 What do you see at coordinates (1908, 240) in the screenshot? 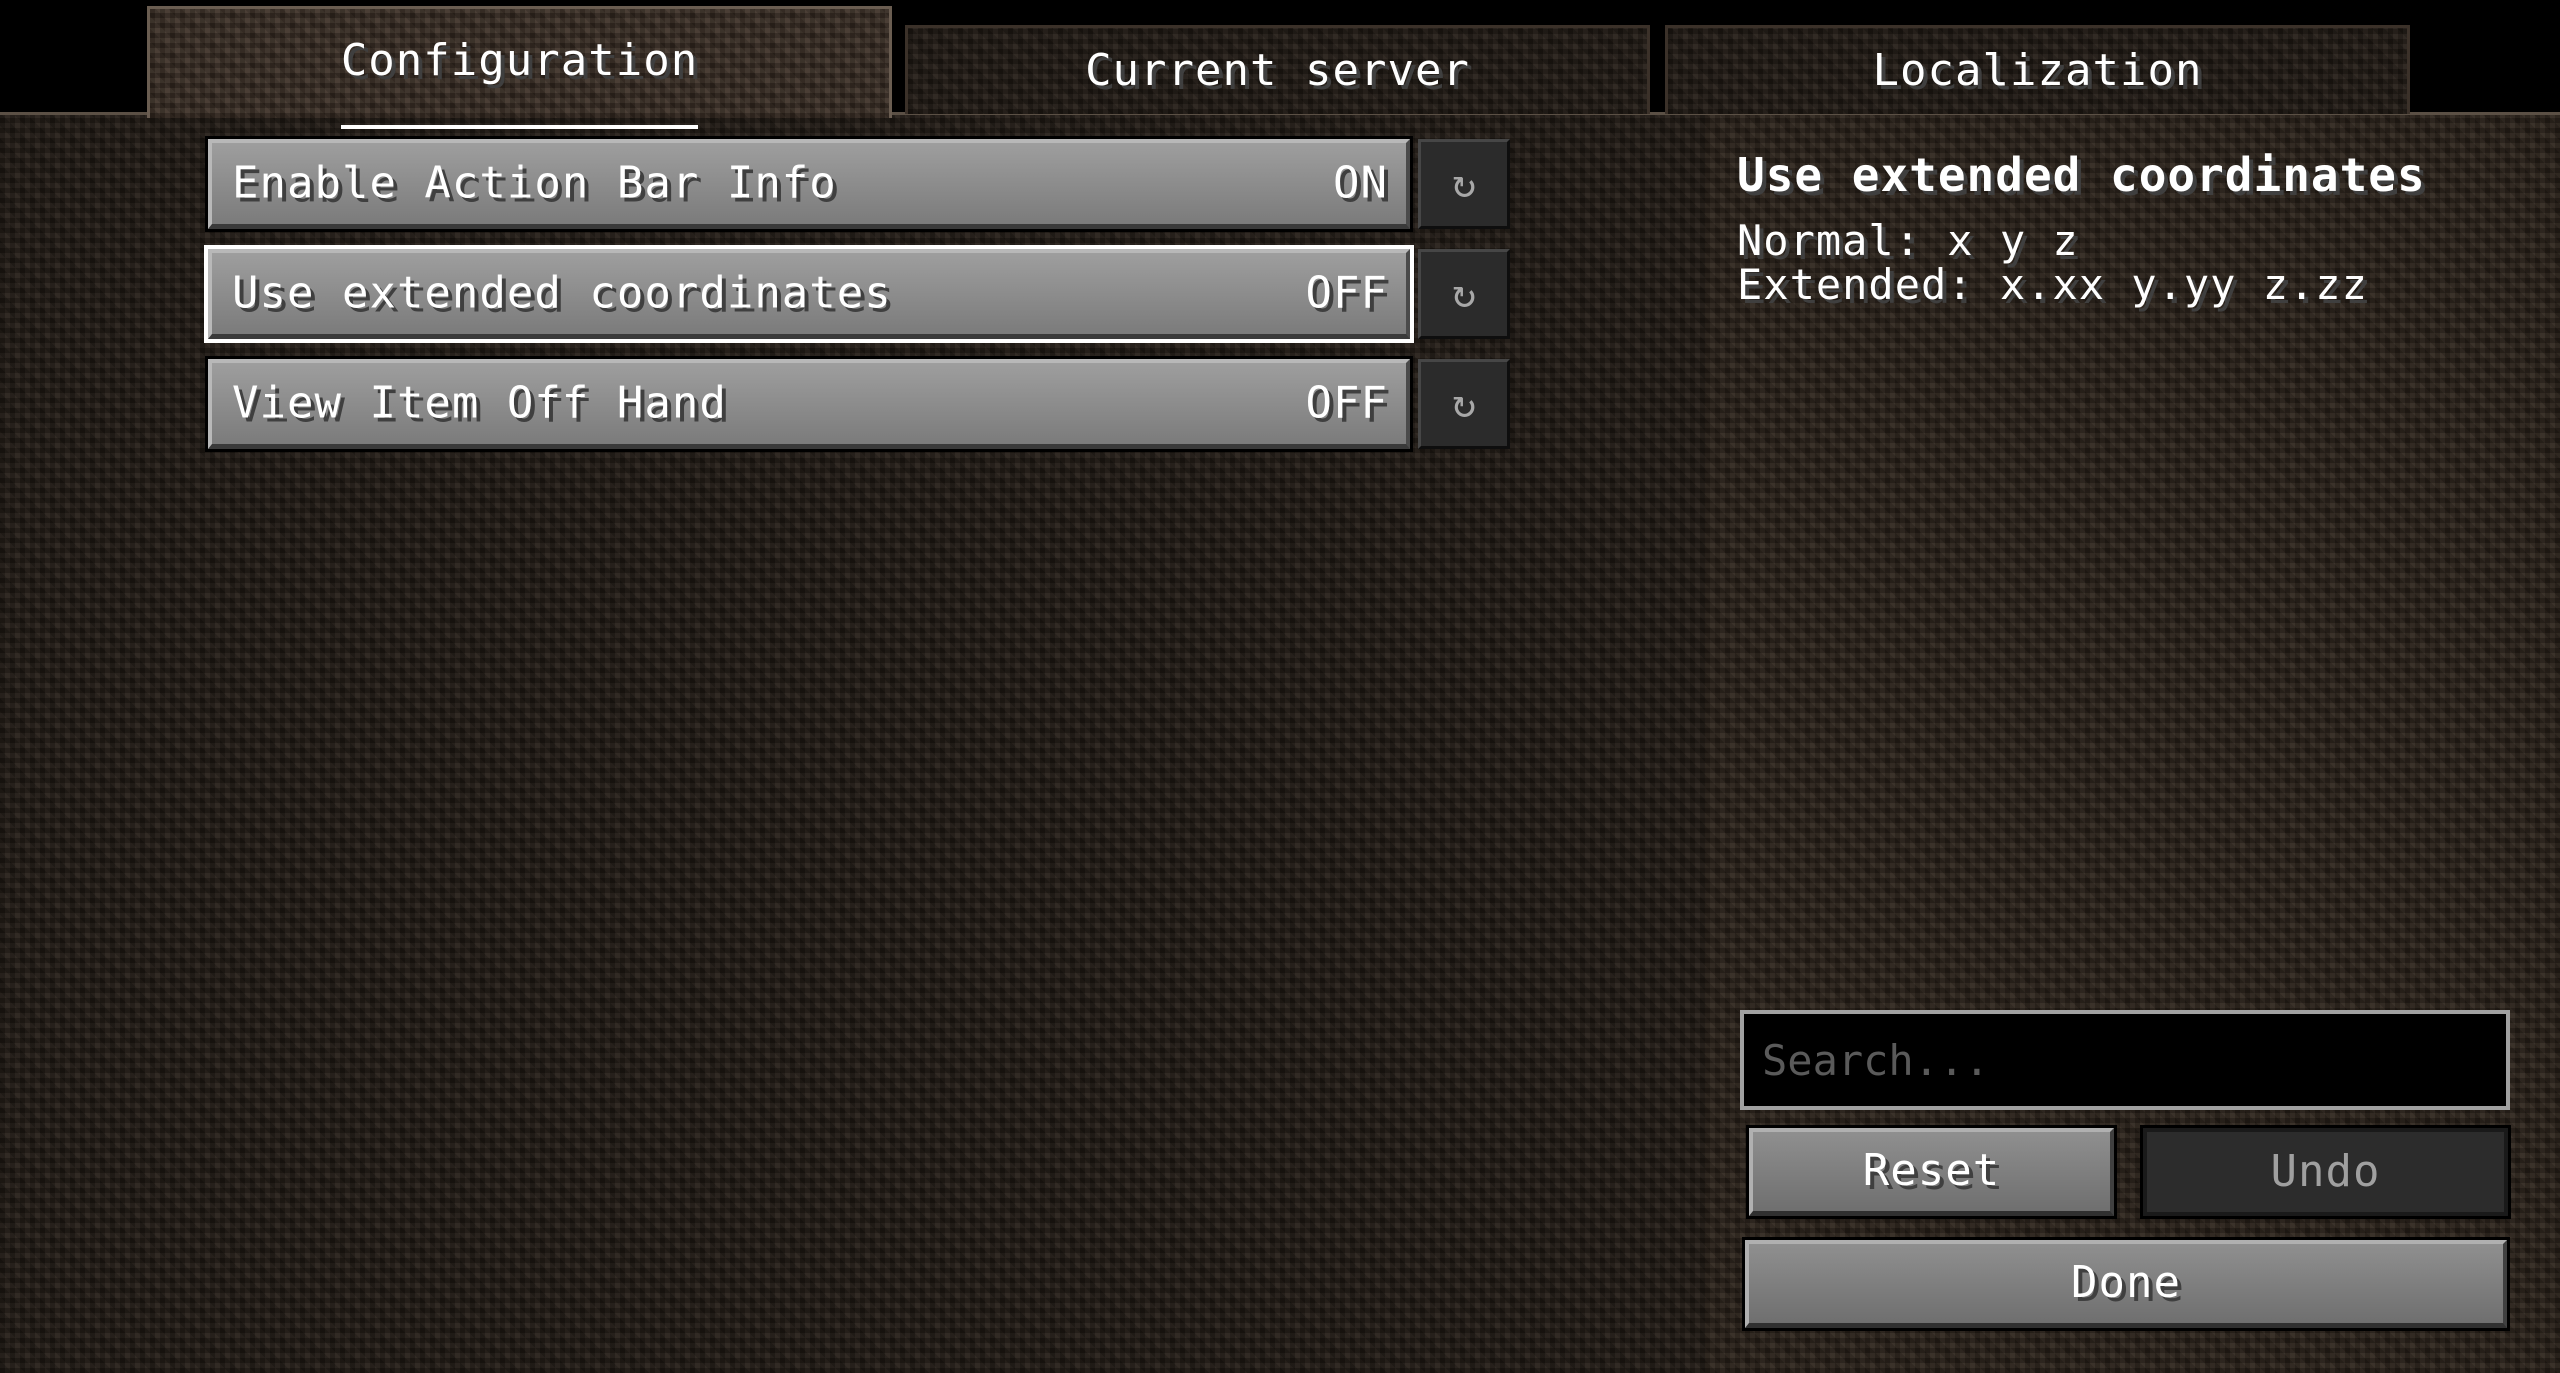
I see `description-line-normal: Normal: x y z` at bounding box center [1908, 240].